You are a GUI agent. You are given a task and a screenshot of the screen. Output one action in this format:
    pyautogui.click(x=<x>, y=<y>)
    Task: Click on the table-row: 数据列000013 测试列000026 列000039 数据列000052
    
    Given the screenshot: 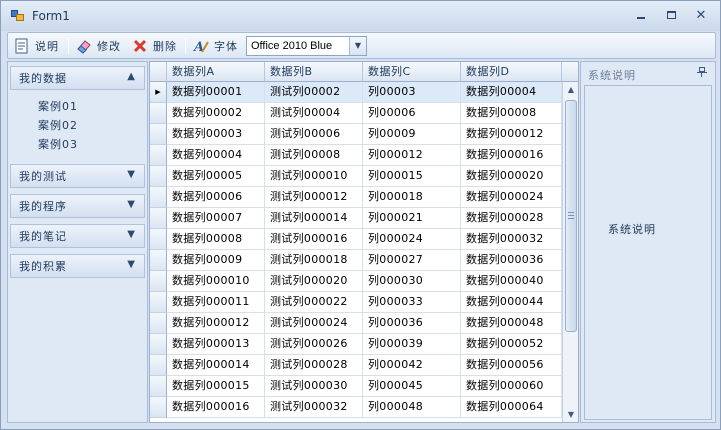 What is the action you would take?
    pyautogui.click(x=356, y=344)
    